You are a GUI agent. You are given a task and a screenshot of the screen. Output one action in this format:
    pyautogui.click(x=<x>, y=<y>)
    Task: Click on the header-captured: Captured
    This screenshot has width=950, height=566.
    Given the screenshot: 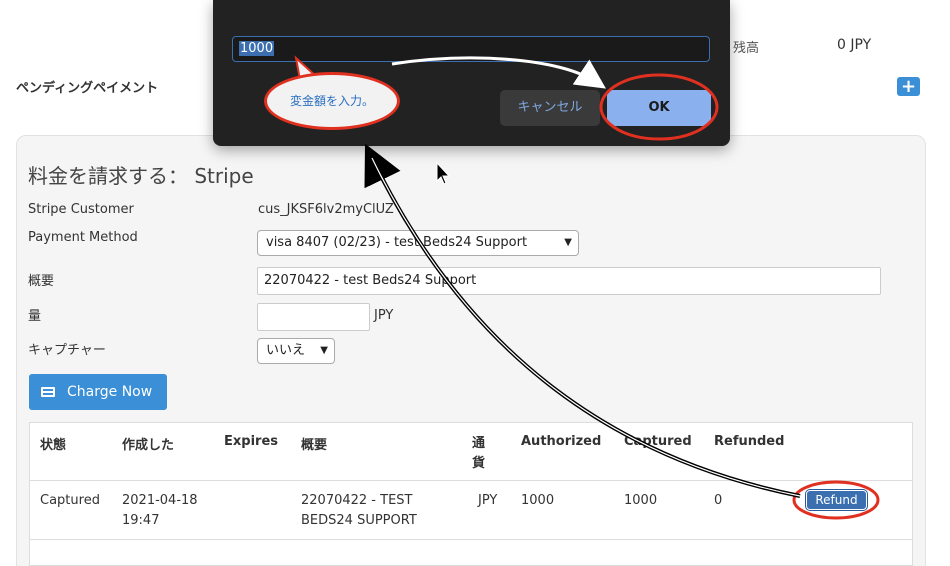 What is the action you would take?
    pyautogui.click(x=658, y=441)
    